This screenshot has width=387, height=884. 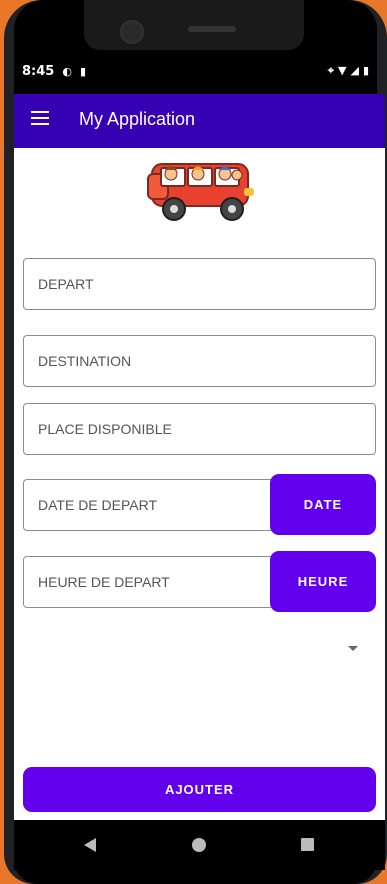 What do you see at coordinates (40, 118) in the screenshot?
I see `hamburger-menu-icon` at bounding box center [40, 118].